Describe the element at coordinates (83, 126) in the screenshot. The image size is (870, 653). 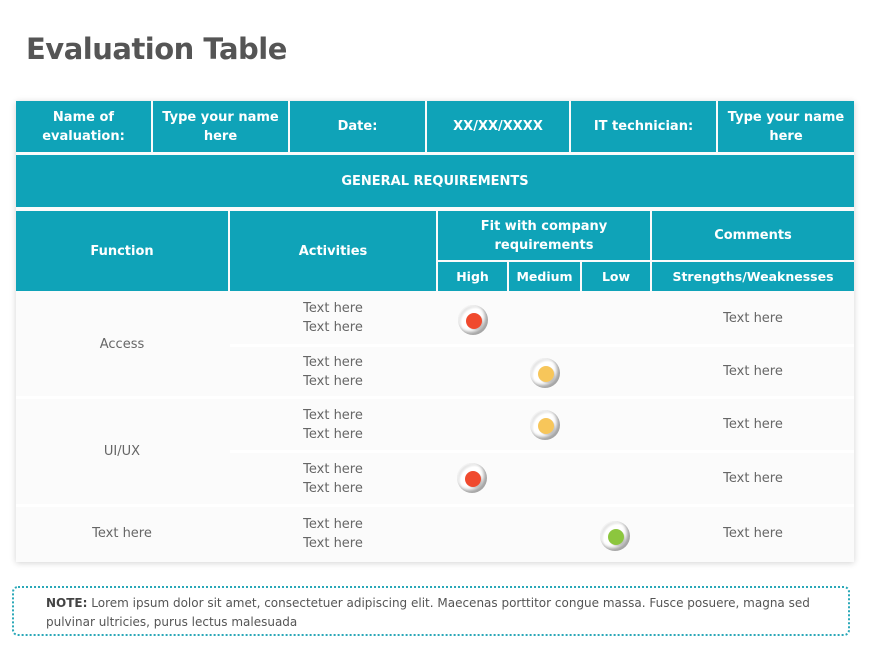
I see `name-of-evaluation-label: Name of evaluation:` at that location.